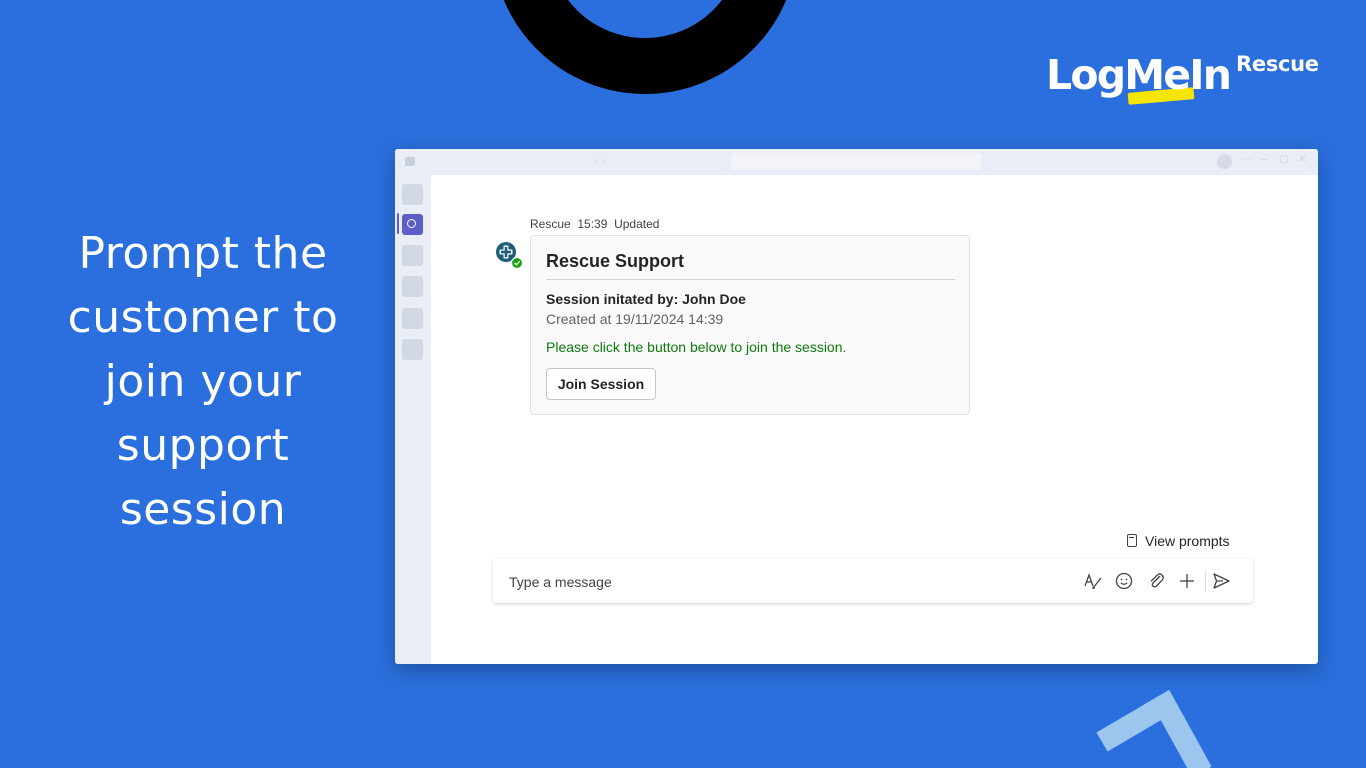  I want to click on rail-item-chat, so click(412, 224).